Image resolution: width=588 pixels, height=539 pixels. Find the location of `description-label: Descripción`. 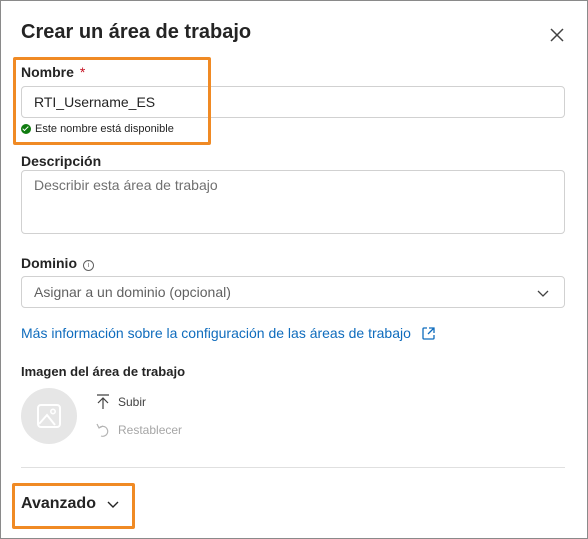

description-label: Descripción is located at coordinates (61, 161).